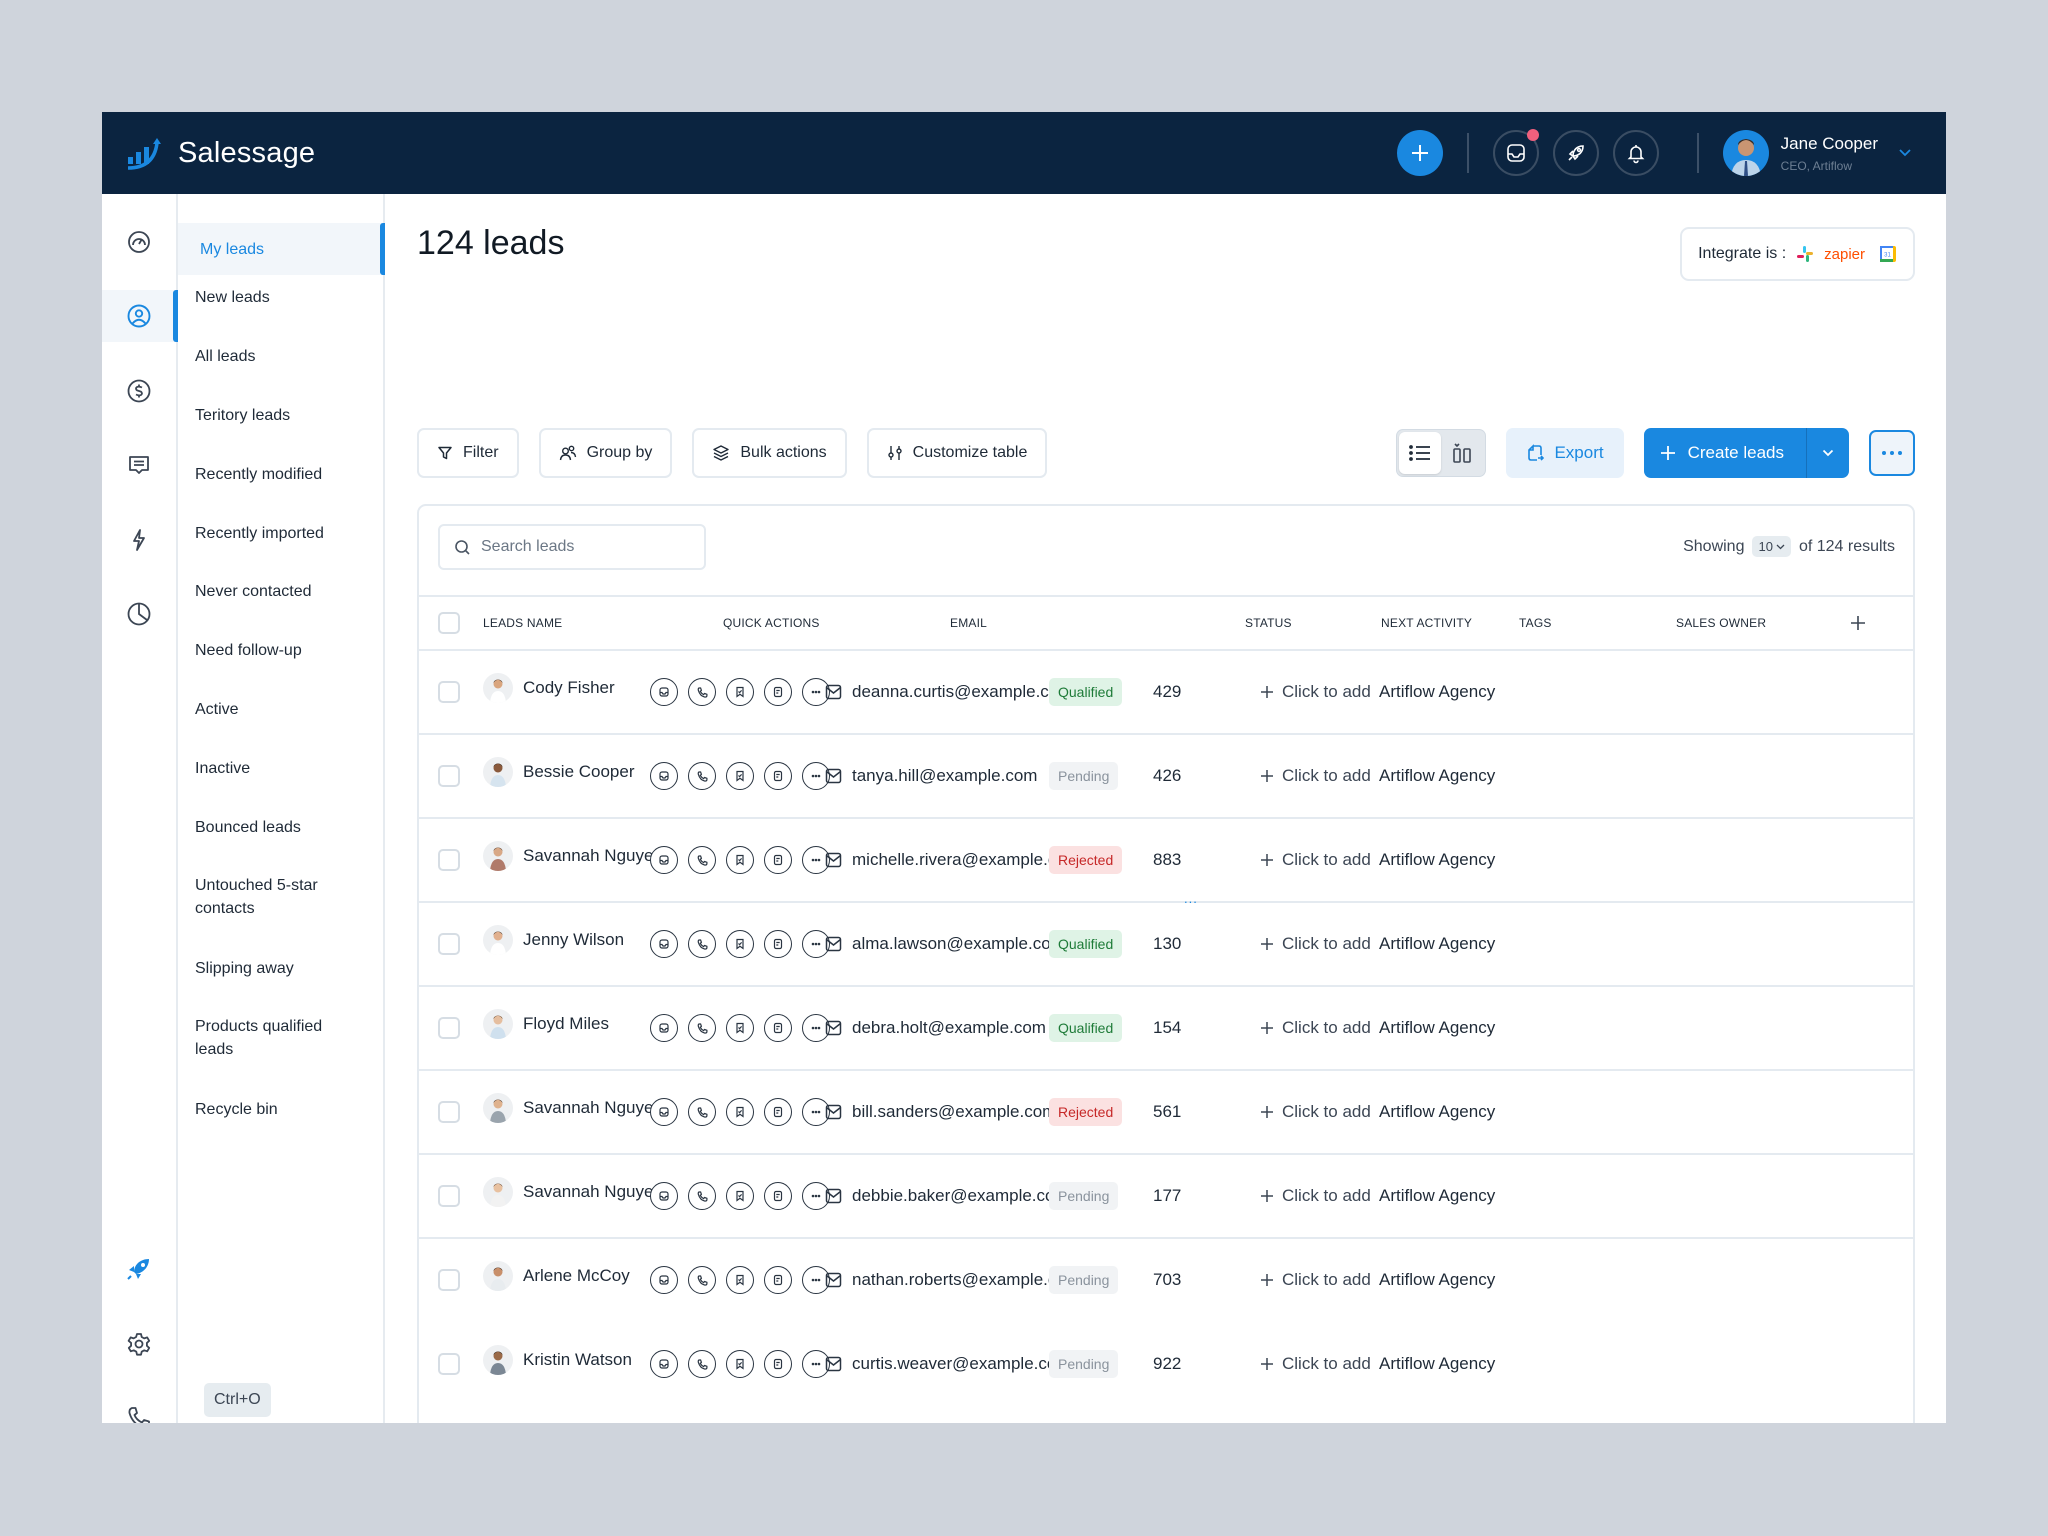 The width and height of the screenshot is (2048, 1536). I want to click on lead-email: michelle.rivera@example.com, so click(966, 860).